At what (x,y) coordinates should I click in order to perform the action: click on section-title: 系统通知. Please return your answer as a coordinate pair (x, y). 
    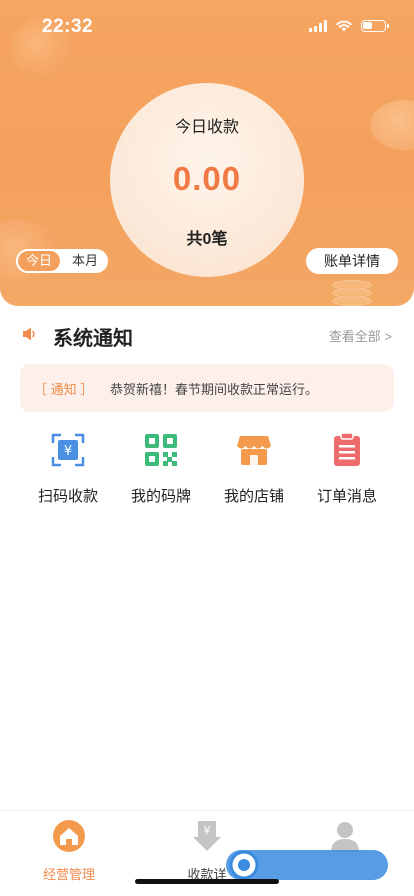
    Looking at the image, I should click on (93, 339).